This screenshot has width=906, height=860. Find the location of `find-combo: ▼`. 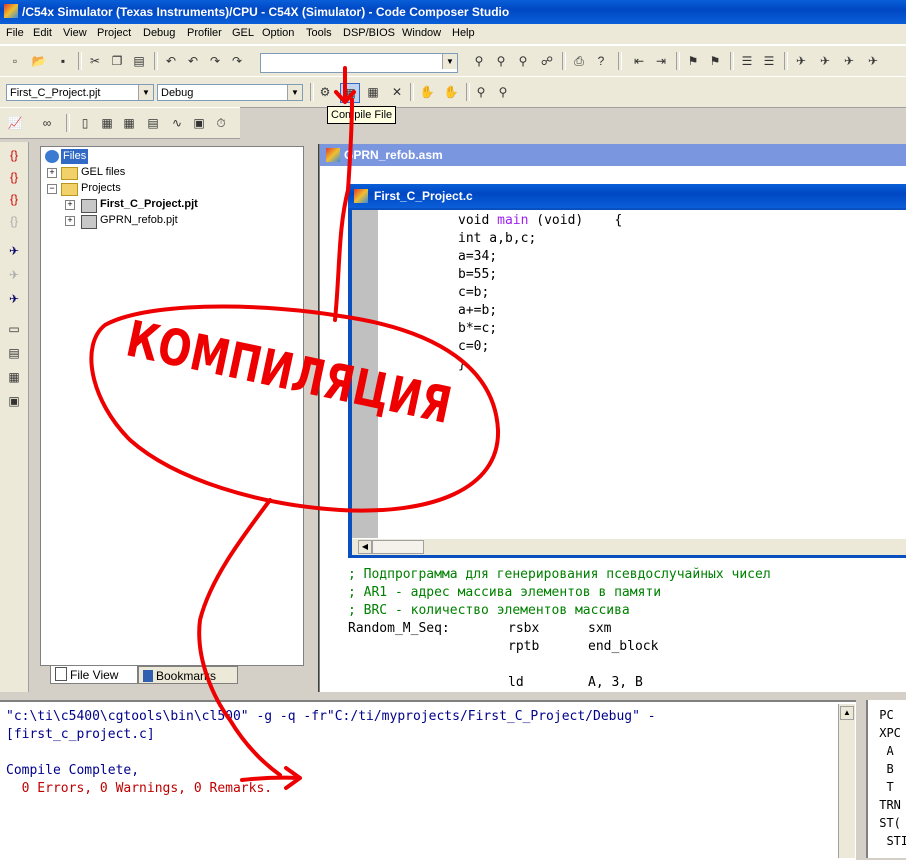

find-combo: ▼ is located at coordinates (359, 63).